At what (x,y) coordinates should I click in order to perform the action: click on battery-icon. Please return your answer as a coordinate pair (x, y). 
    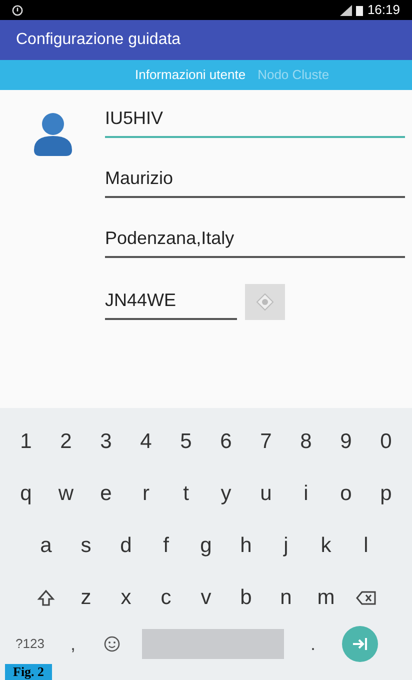
    Looking at the image, I should click on (360, 10).